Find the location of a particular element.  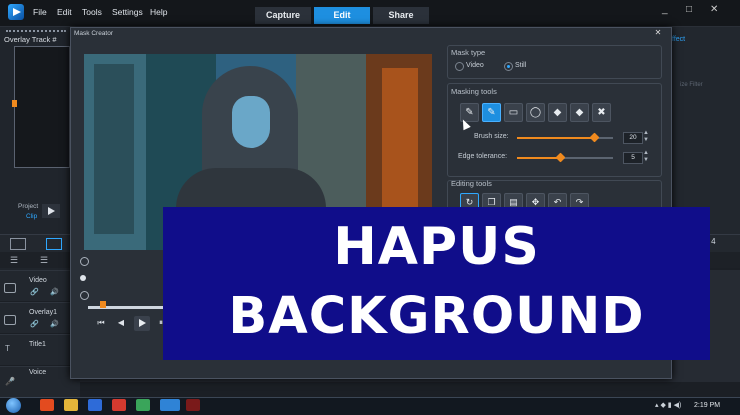

edge-tolerance-input: 5 is located at coordinates (633, 158).